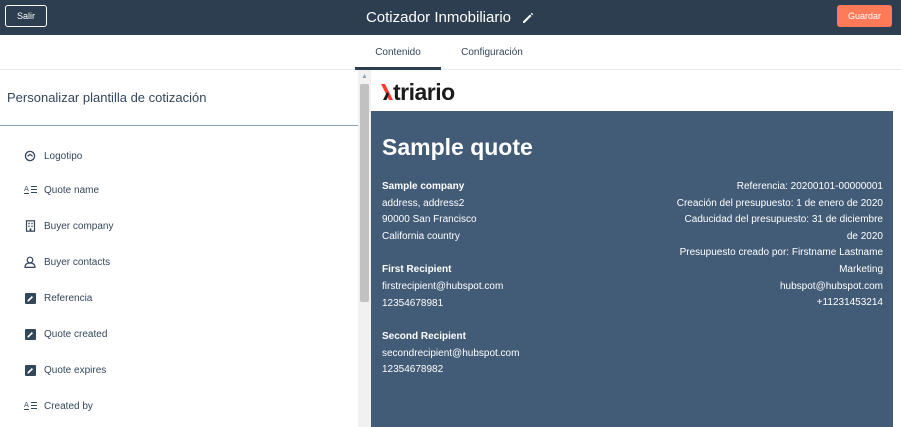 The height and width of the screenshot is (427, 901). I want to click on panel-scrollbar: ▲, so click(364, 248).